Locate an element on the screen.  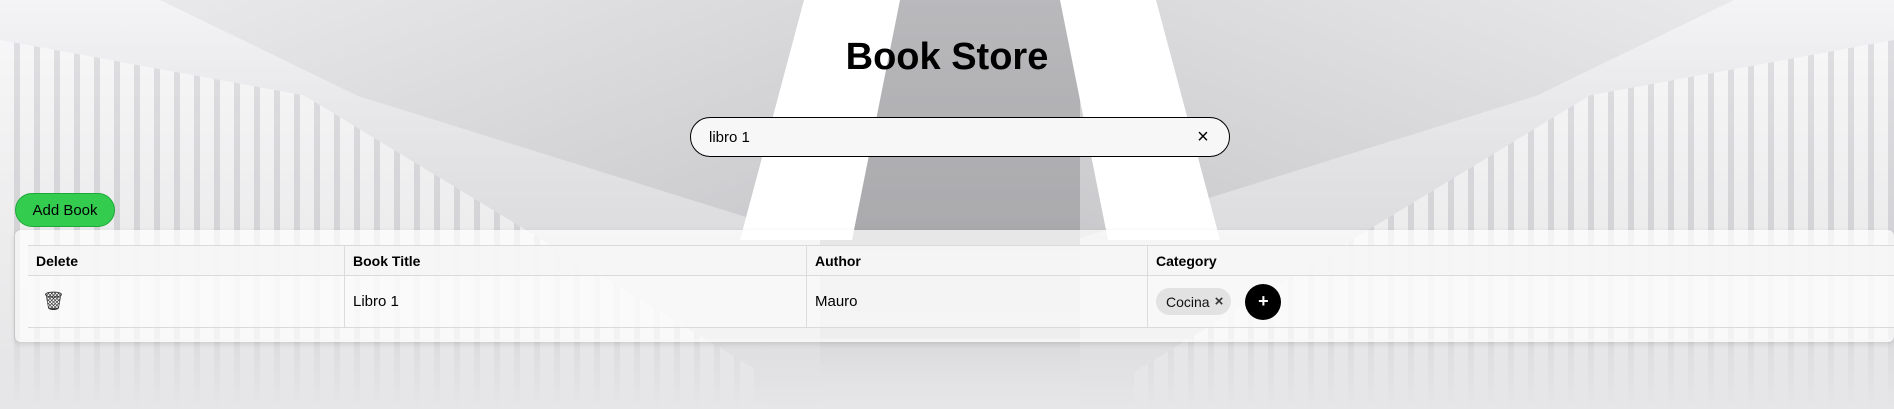
header-book-title: Book Title is located at coordinates (576, 260).